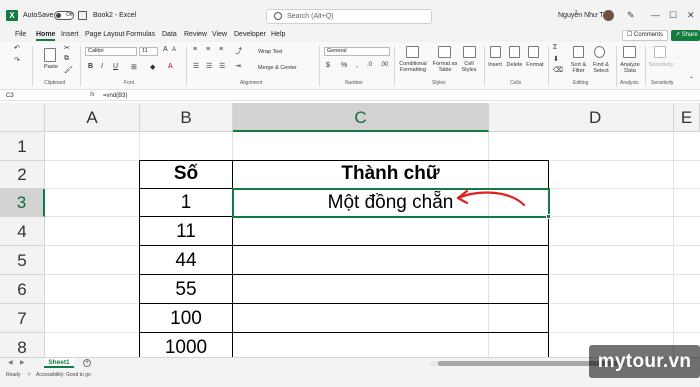  Describe the element at coordinates (556, 59) in the screenshot. I see `fill-icon: ⬇` at that location.